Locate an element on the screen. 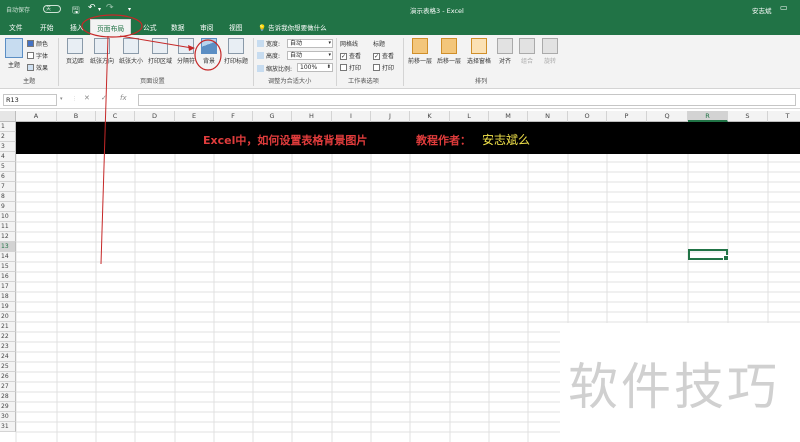 The image size is (800, 442). orientation-button: 纸张方向 is located at coordinates (102, 51).